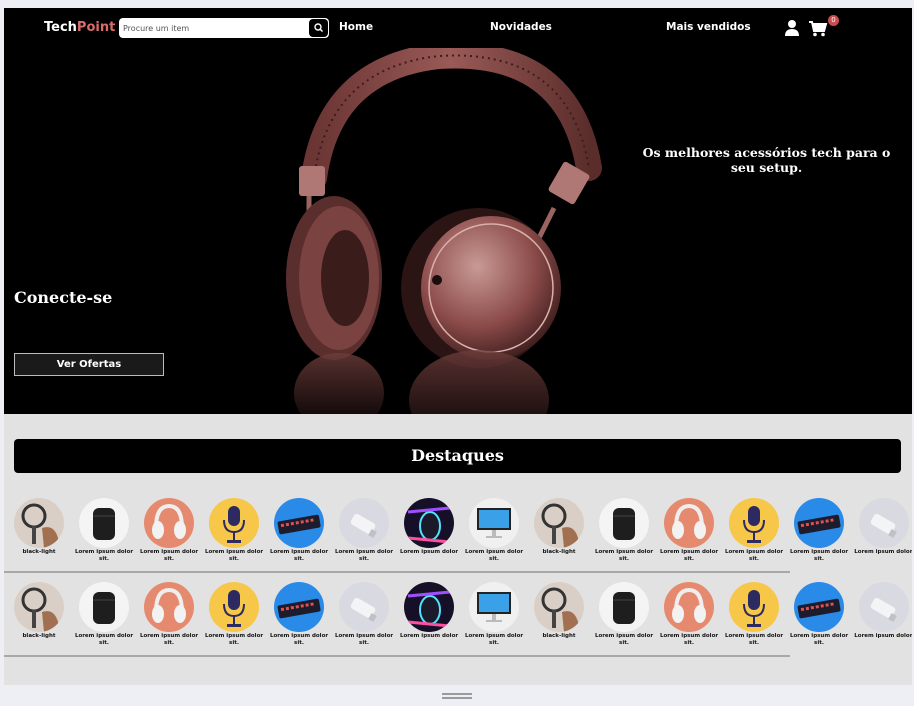 Image resolution: width=914 pixels, height=706 pixels. I want to click on bottom-bar, so click(457, 695).